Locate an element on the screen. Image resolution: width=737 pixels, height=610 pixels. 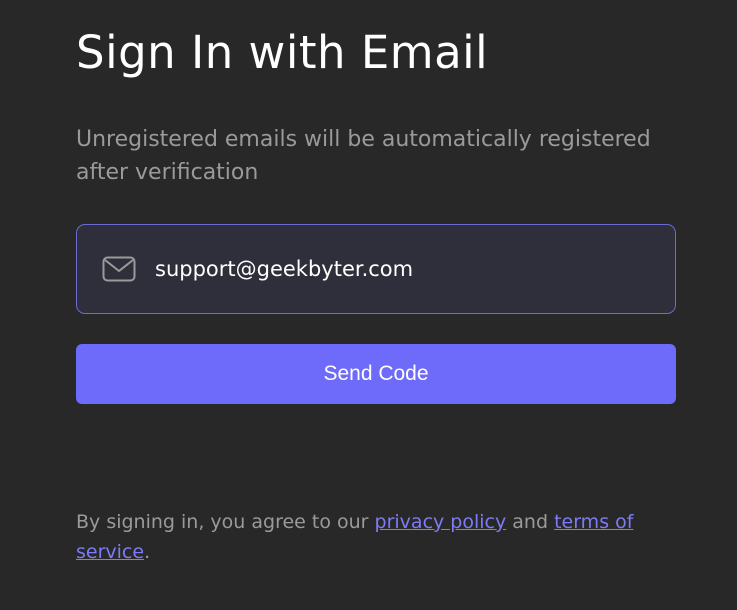
terms-suffix: . is located at coordinates (147, 552).